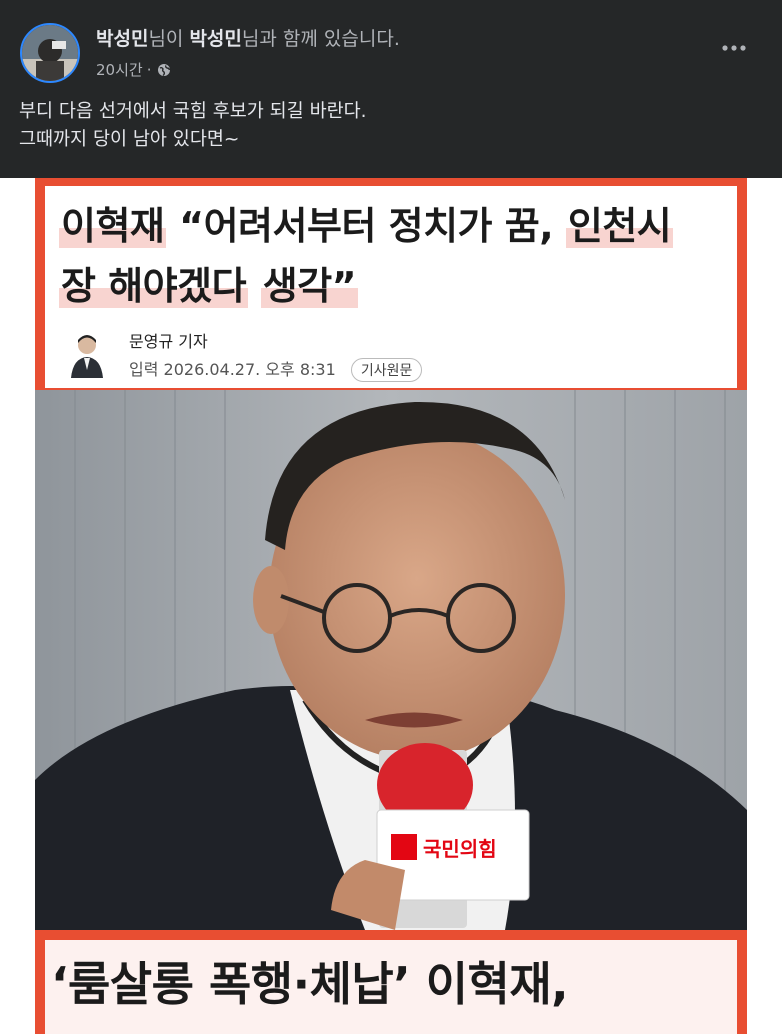 This screenshot has height=1034, width=782. I want to click on headline-line-2: 장 해야겠다 생각”, so click(366, 286).